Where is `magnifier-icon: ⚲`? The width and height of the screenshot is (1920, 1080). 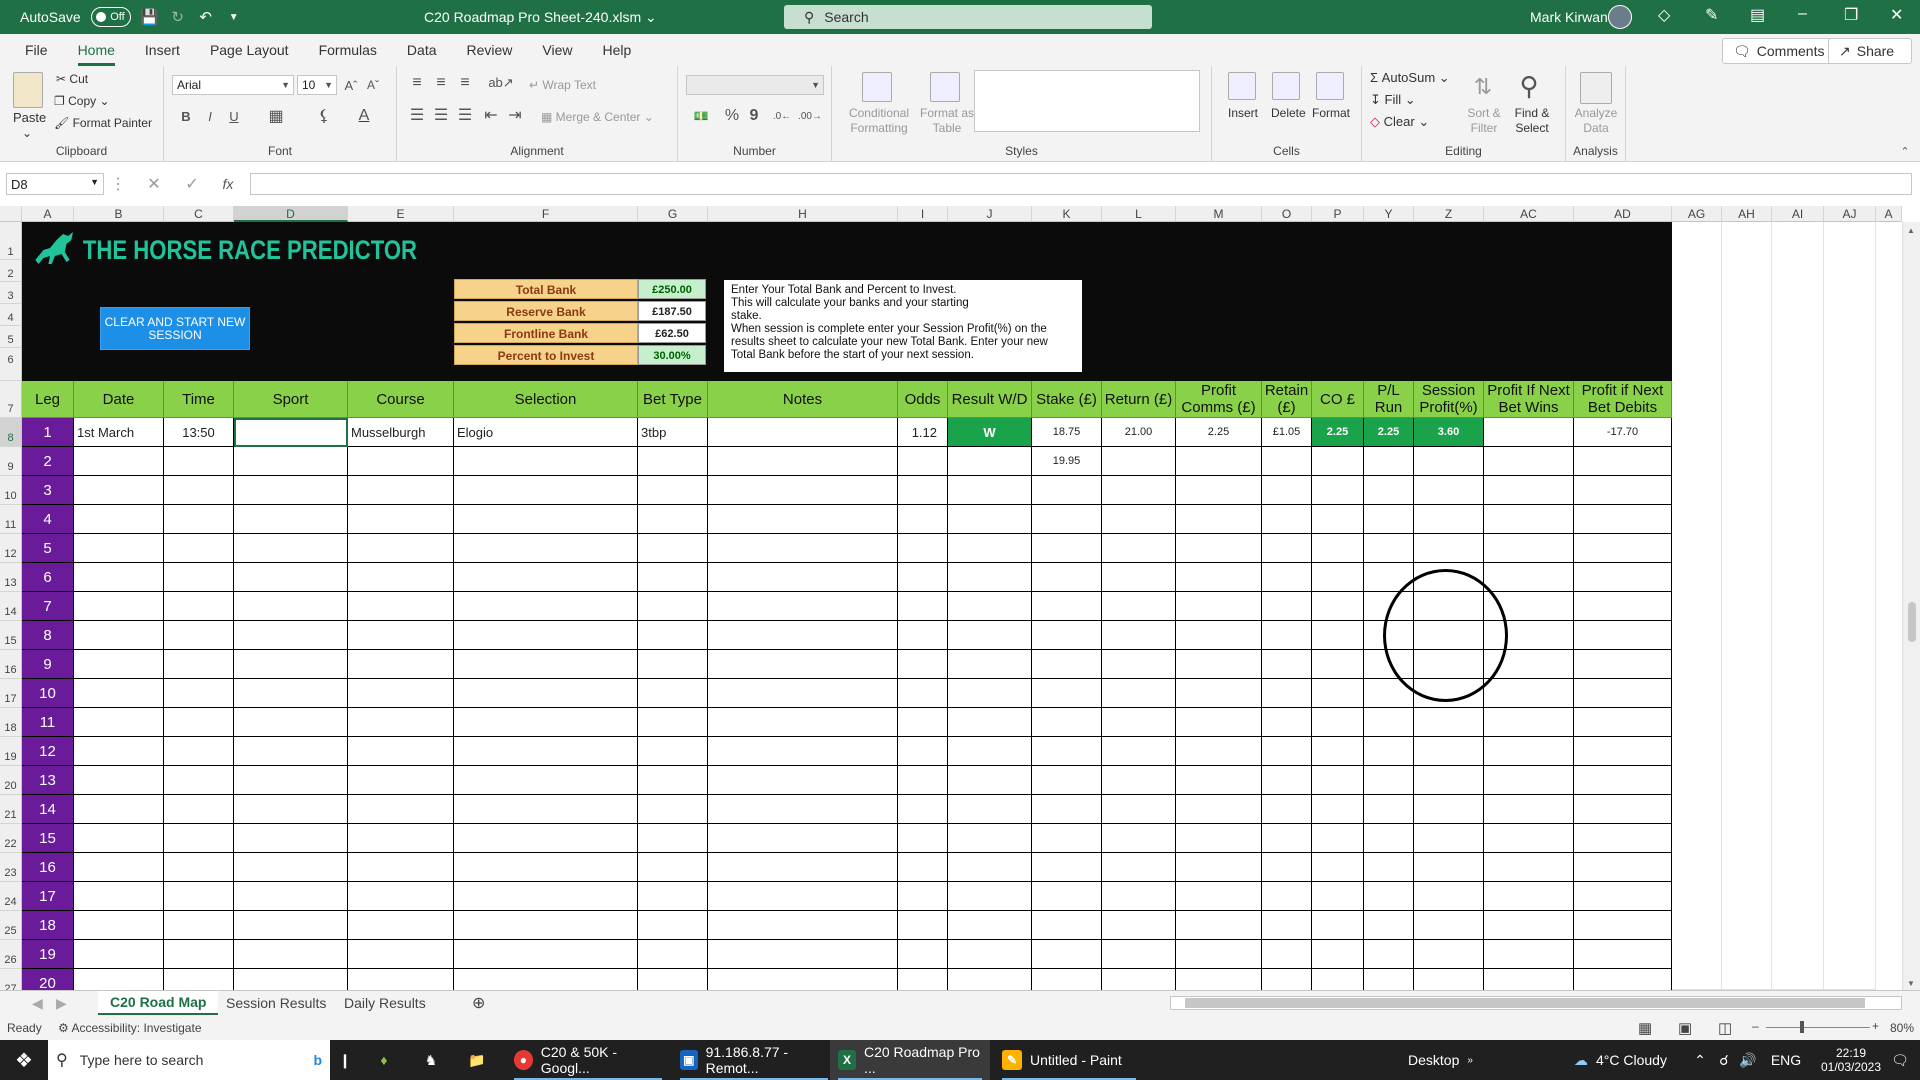
magnifier-icon: ⚲ is located at coordinates (1529, 86).